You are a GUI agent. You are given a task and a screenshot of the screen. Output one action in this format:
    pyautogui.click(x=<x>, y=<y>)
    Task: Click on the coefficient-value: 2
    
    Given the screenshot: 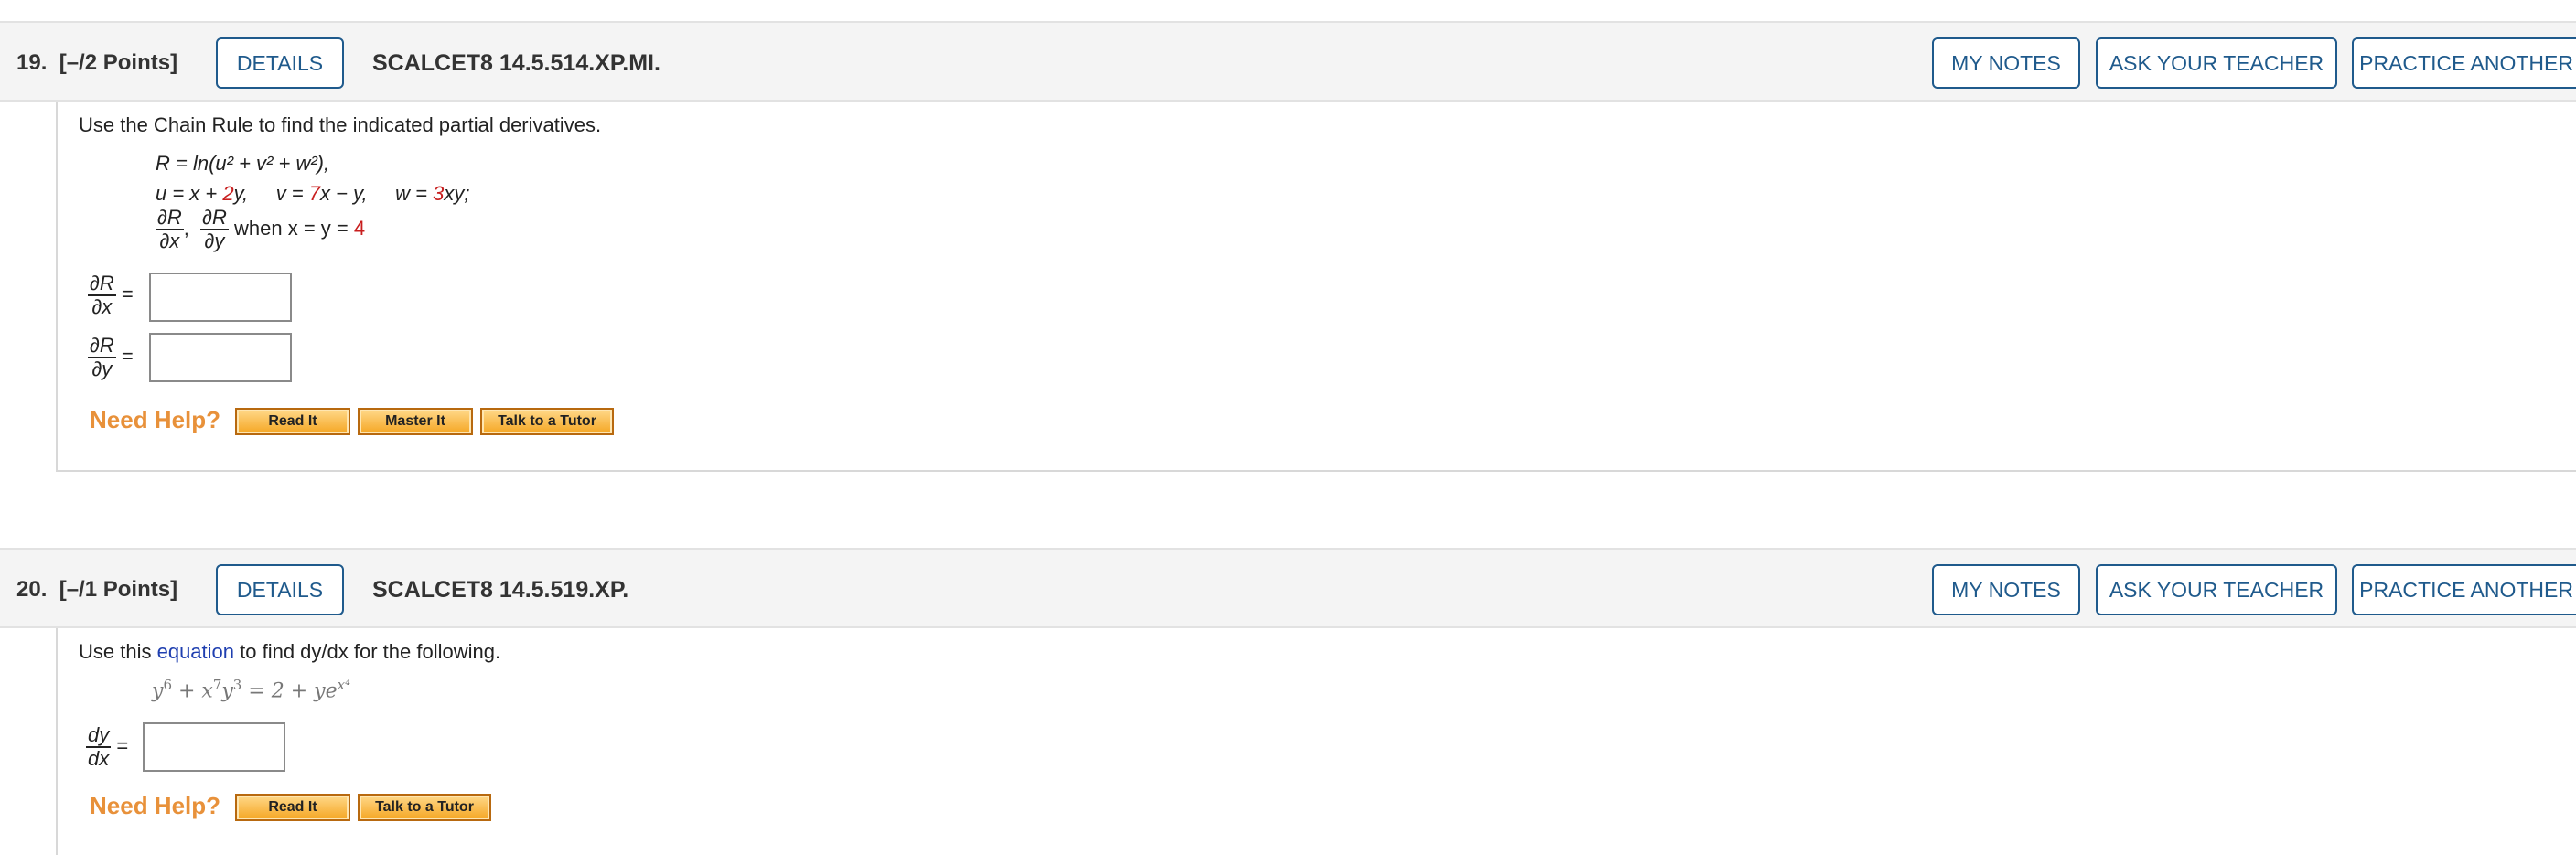 What is the action you would take?
    pyautogui.click(x=228, y=193)
    